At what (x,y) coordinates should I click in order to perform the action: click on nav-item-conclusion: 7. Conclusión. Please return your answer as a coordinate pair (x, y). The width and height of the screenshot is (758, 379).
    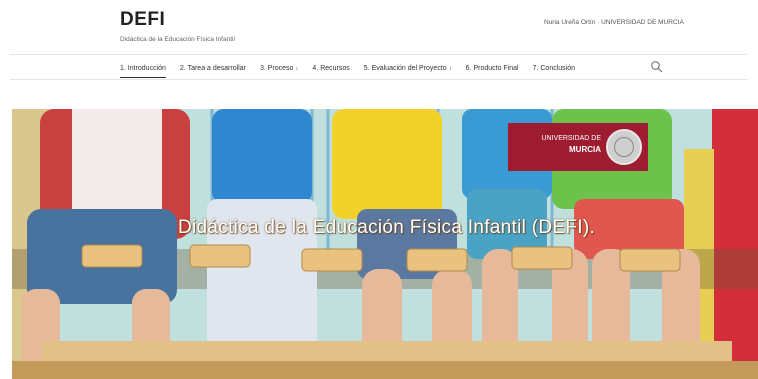
    Looking at the image, I should click on (554, 68).